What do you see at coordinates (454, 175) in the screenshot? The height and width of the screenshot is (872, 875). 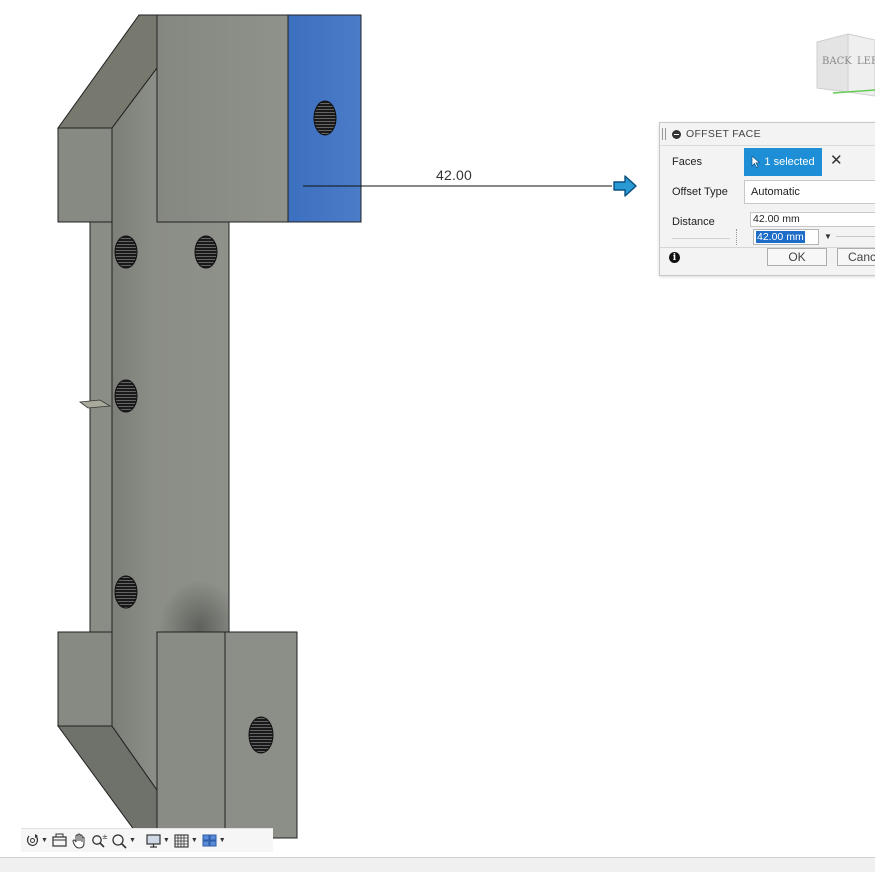 I see `dimension-value: 42.00` at bounding box center [454, 175].